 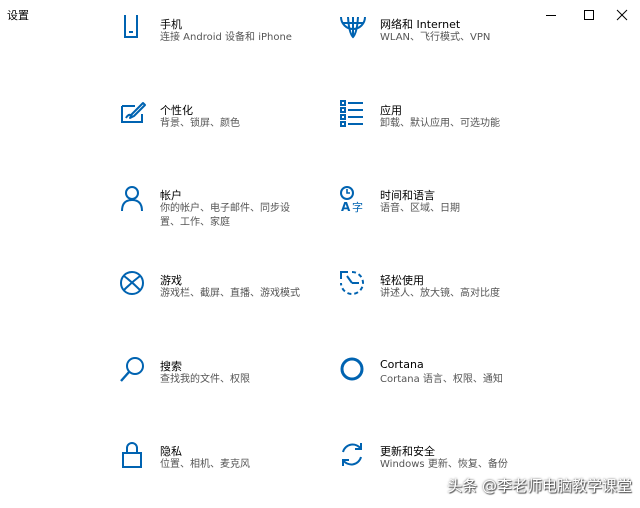 What do you see at coordinates (352, 369) in the screenshot?
I see `cortana-icon` at bounding box center [352, 369].